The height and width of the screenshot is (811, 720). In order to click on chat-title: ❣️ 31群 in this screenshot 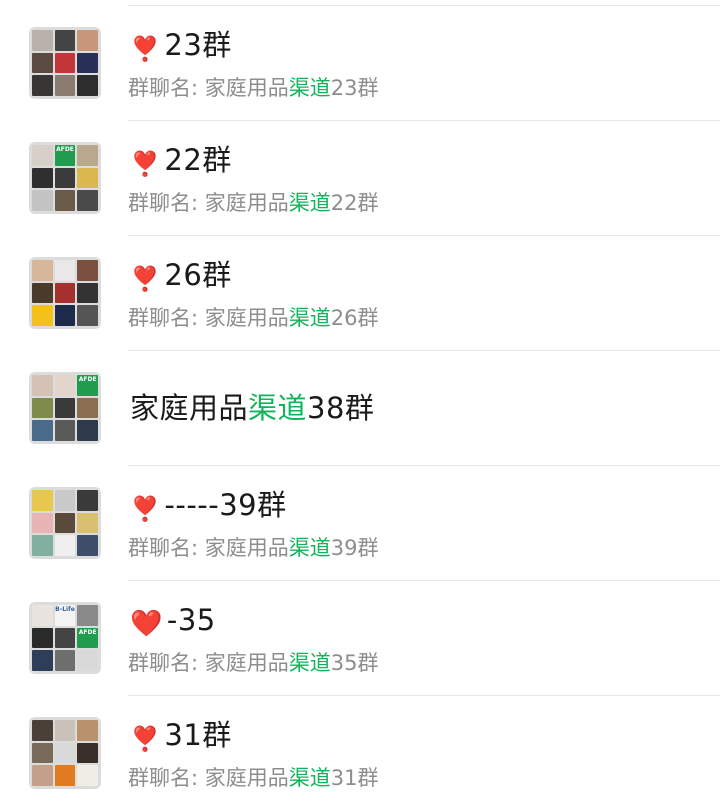, I will do `click(181, 735)`.